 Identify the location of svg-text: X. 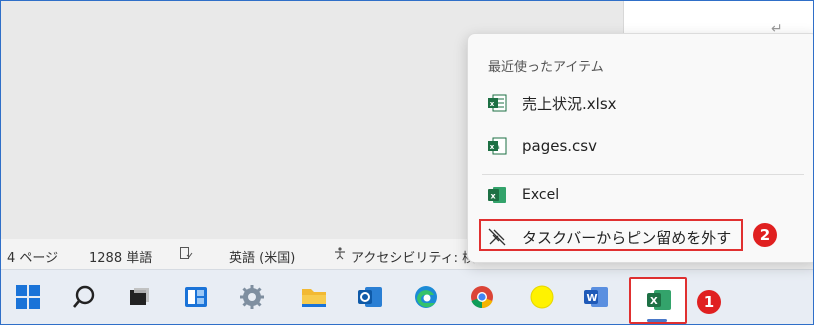
(654, 301).